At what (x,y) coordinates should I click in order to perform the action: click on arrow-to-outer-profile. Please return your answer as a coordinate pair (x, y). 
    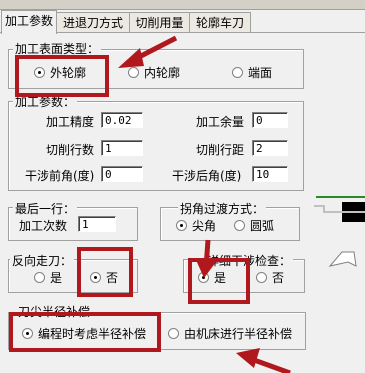
    Looking at the image, I should click on (156, 48).